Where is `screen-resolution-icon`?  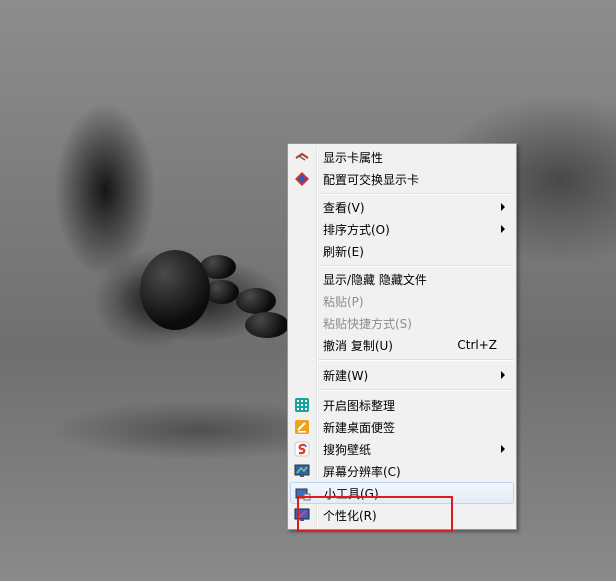
screen-resolution-icon is located at coordinates (302, 471).